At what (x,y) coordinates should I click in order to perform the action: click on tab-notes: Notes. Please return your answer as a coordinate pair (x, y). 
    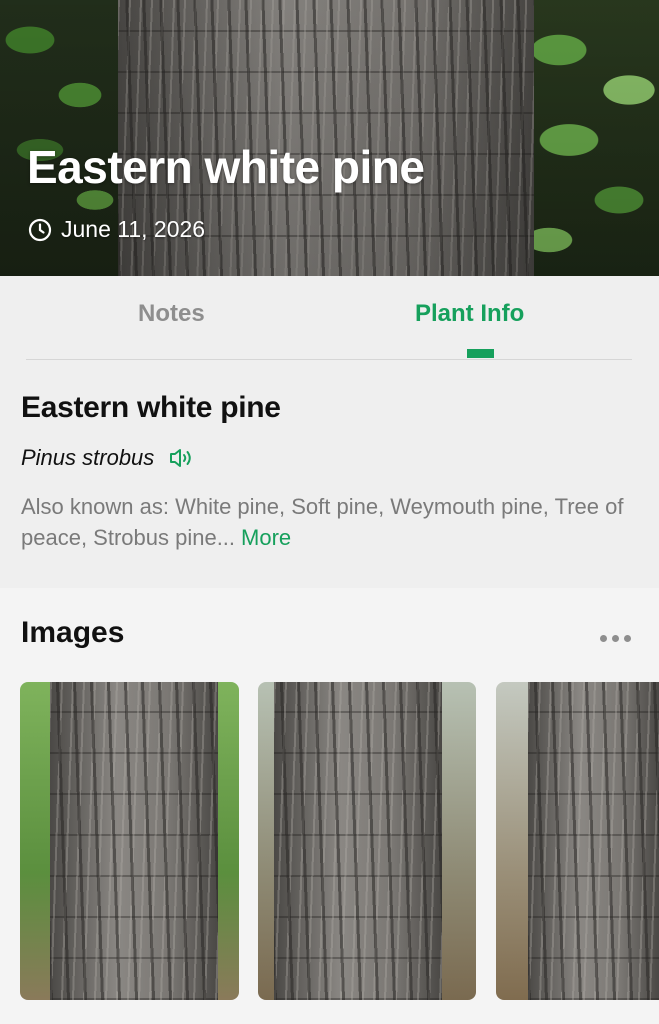
    Looking at the image, I should click on (171, 314).